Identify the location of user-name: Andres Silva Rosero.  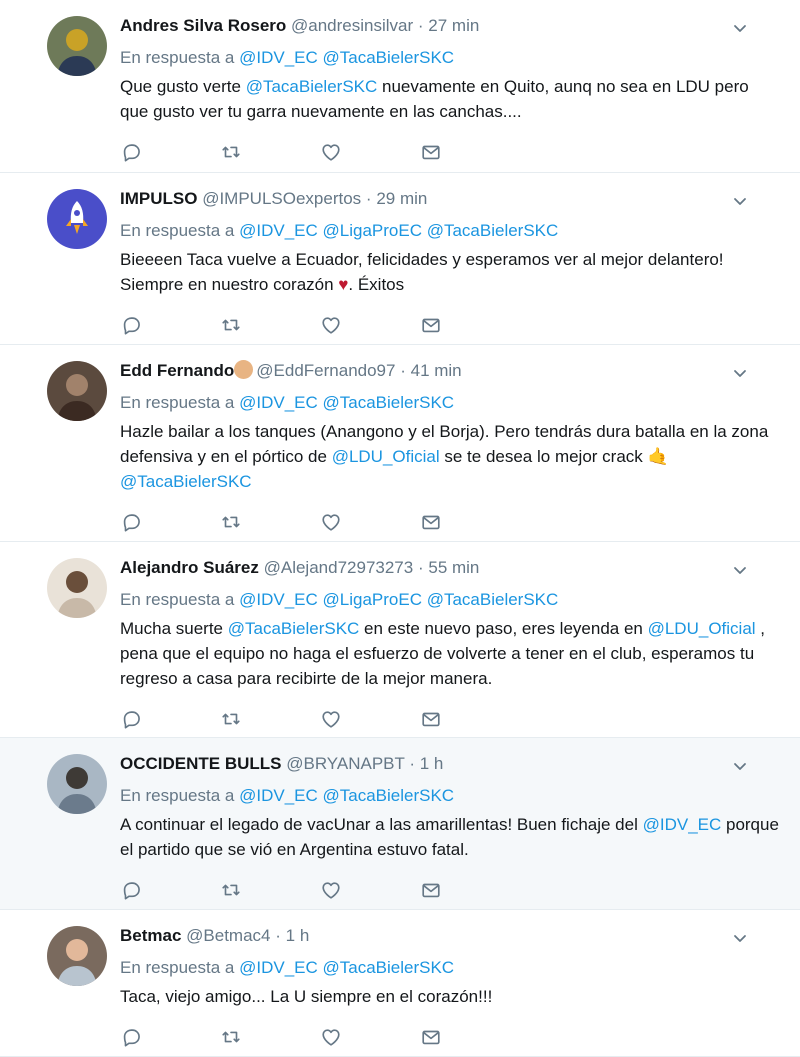
(203, 25).